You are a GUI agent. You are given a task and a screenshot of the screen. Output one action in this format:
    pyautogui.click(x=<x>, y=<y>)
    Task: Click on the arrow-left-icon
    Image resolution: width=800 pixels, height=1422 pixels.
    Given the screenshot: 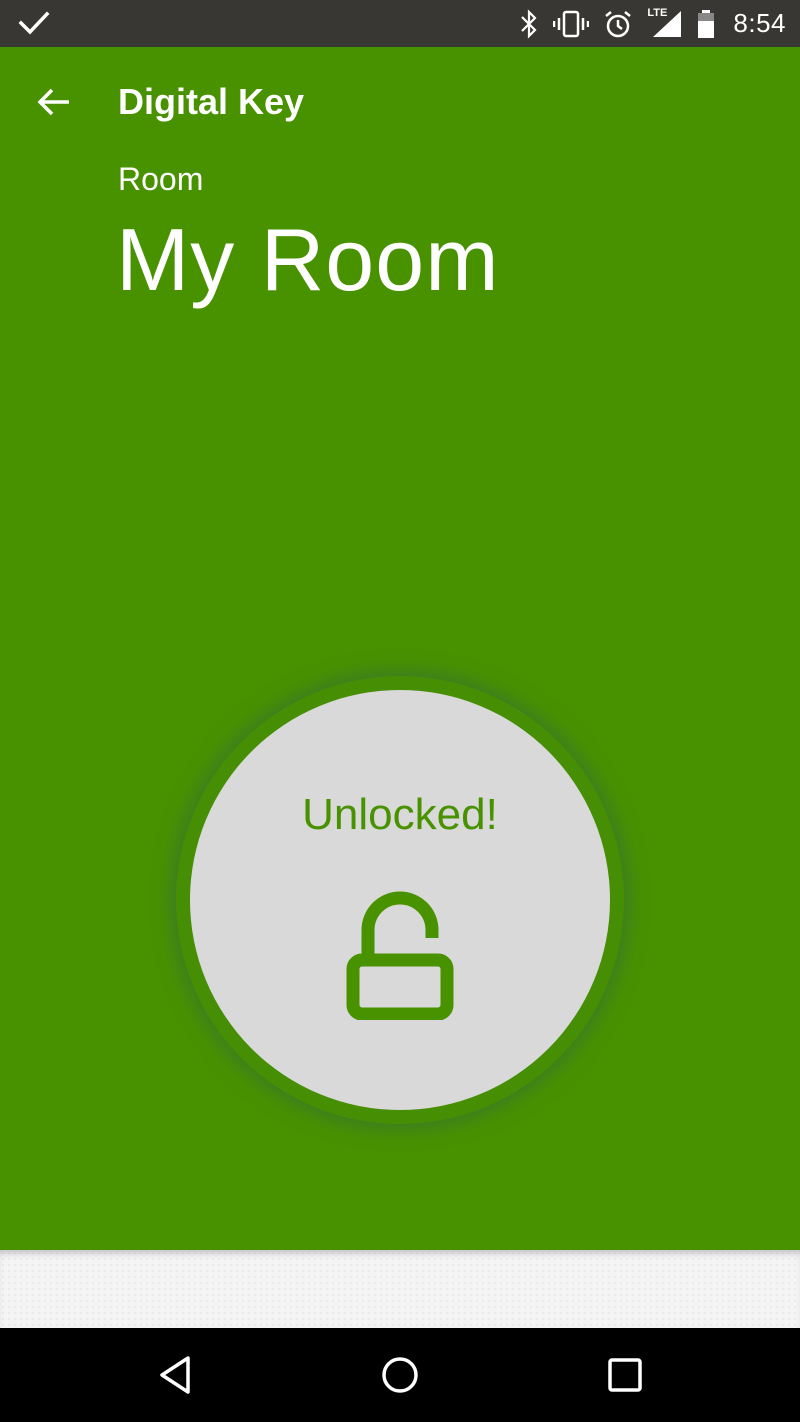 What is the action you would take?
    pyautogui.click(x=53, y=102)
    